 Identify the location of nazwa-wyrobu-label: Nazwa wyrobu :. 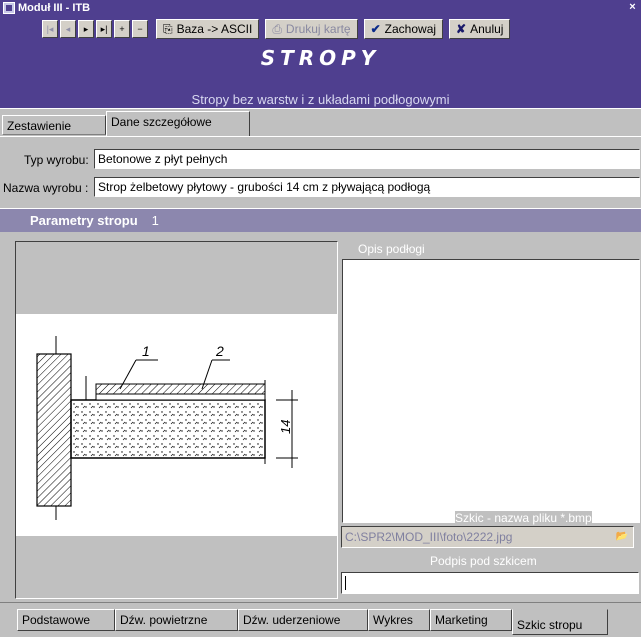
(46, 188).